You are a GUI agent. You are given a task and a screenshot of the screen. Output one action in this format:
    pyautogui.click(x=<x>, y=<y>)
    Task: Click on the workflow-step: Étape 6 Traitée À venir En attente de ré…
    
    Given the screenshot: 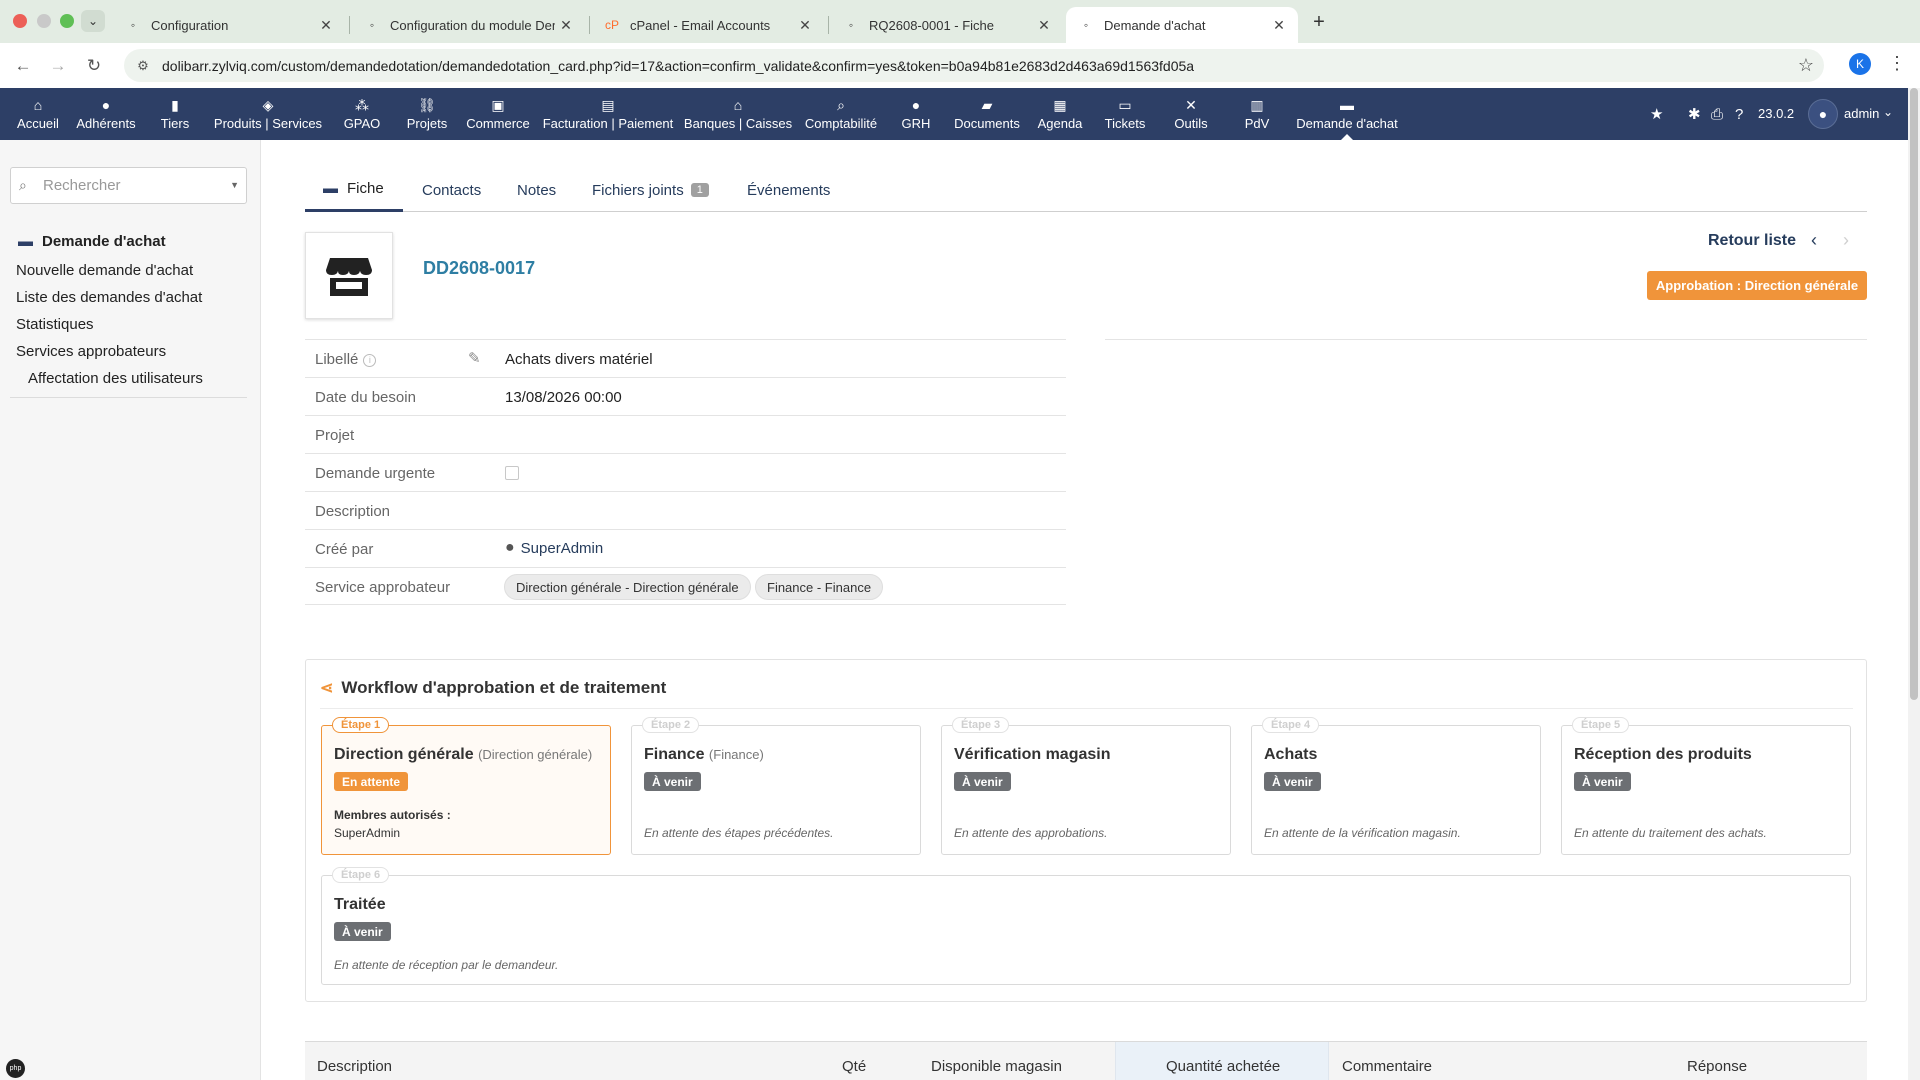 What is the action you would take?
    pyautogui.click(x=1086, y=926)
    